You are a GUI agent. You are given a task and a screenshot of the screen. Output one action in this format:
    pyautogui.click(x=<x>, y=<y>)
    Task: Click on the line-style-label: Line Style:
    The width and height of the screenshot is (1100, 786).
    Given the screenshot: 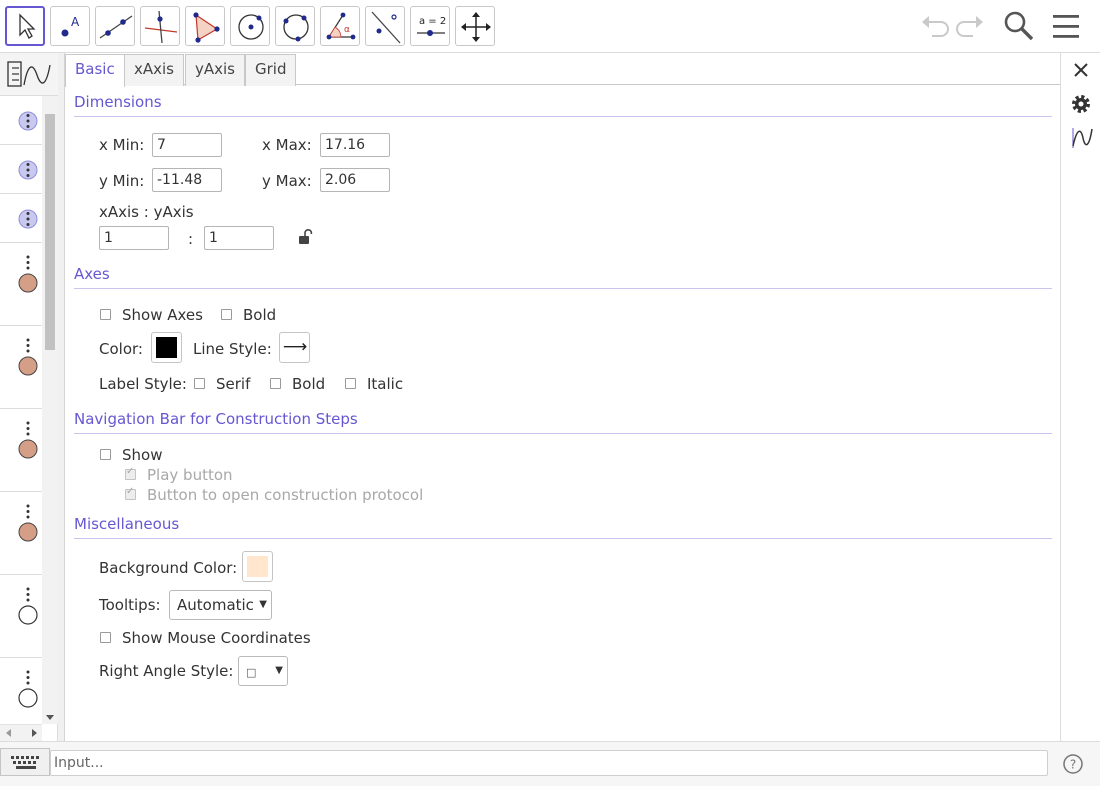 What is the action you would take?
    pyautogui.click(x=232, y=349)
    